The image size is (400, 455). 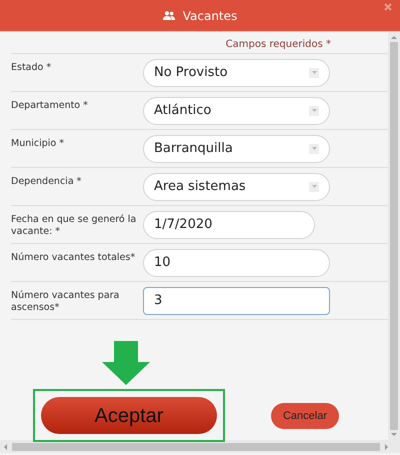 What do you see at coordinates (305, 416) in the screenshot?
I see `cancel-button: Cancelar` at bounding box center [305, 416].